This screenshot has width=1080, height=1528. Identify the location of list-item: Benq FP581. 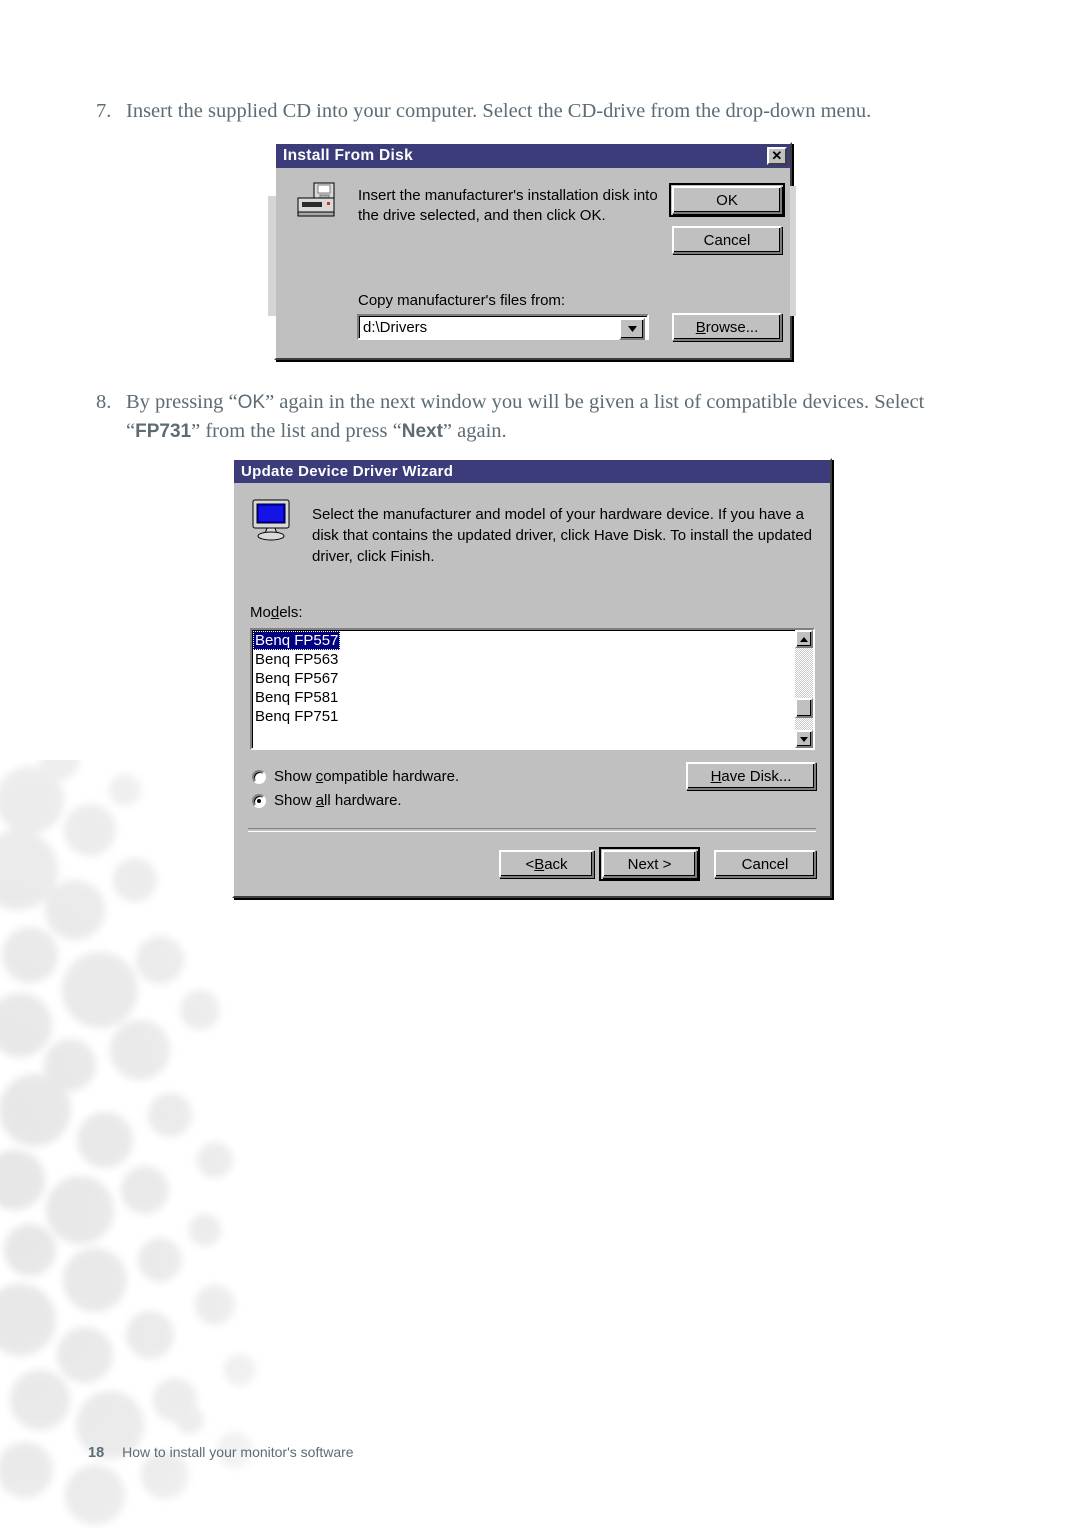
(524, 697).